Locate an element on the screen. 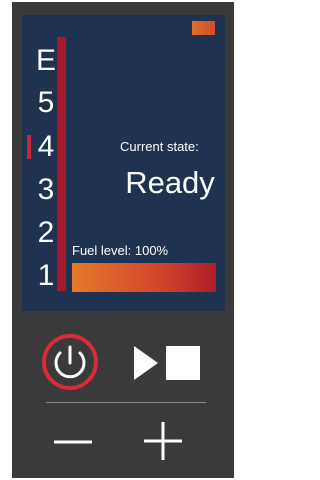 The height and width of the screenshot is (480, 320). fuel-caption: Fuel level: 100% is located at coordinates (120, 250).